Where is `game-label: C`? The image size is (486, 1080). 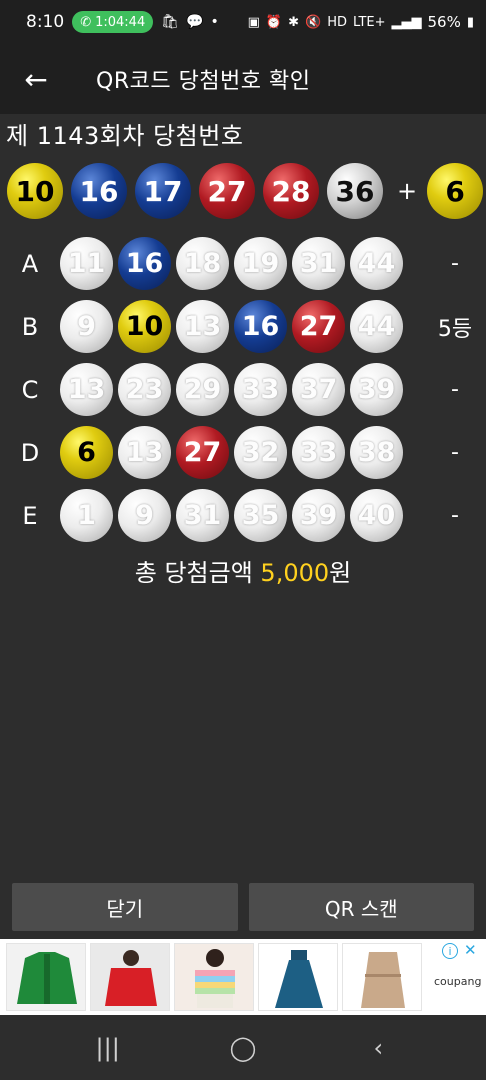 game-label: C is located at coordinates (30, 389).